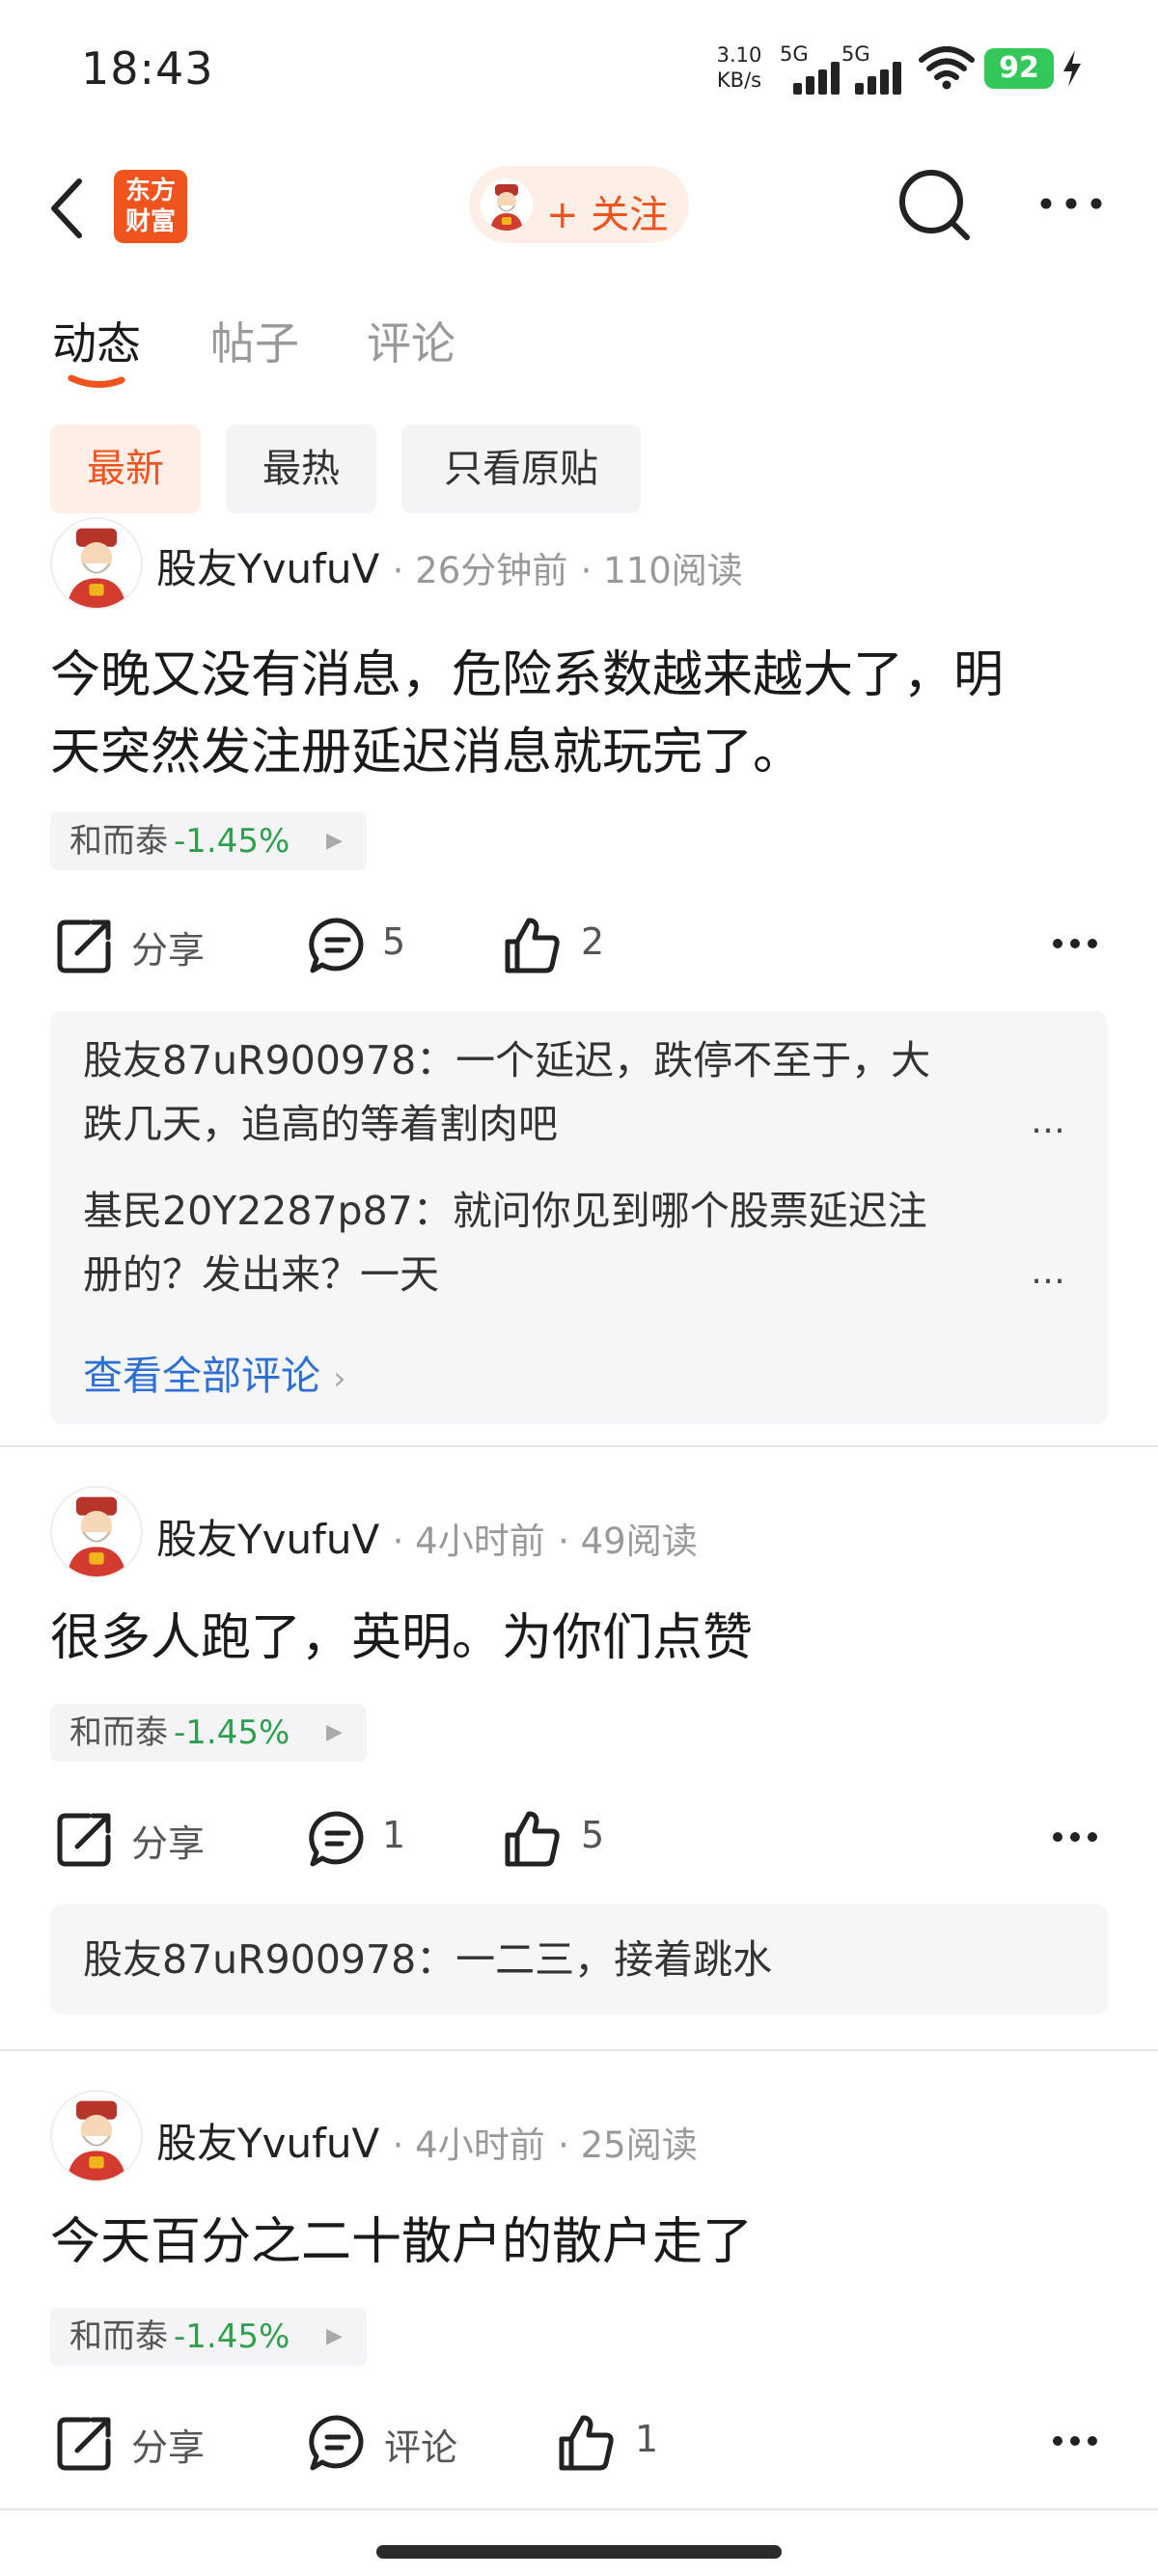 The width and height of the screenshot is (1158, 2576). Describe the element at coordinates (374, 944) in the screenshot. I see `comment-button: 5` at that location.